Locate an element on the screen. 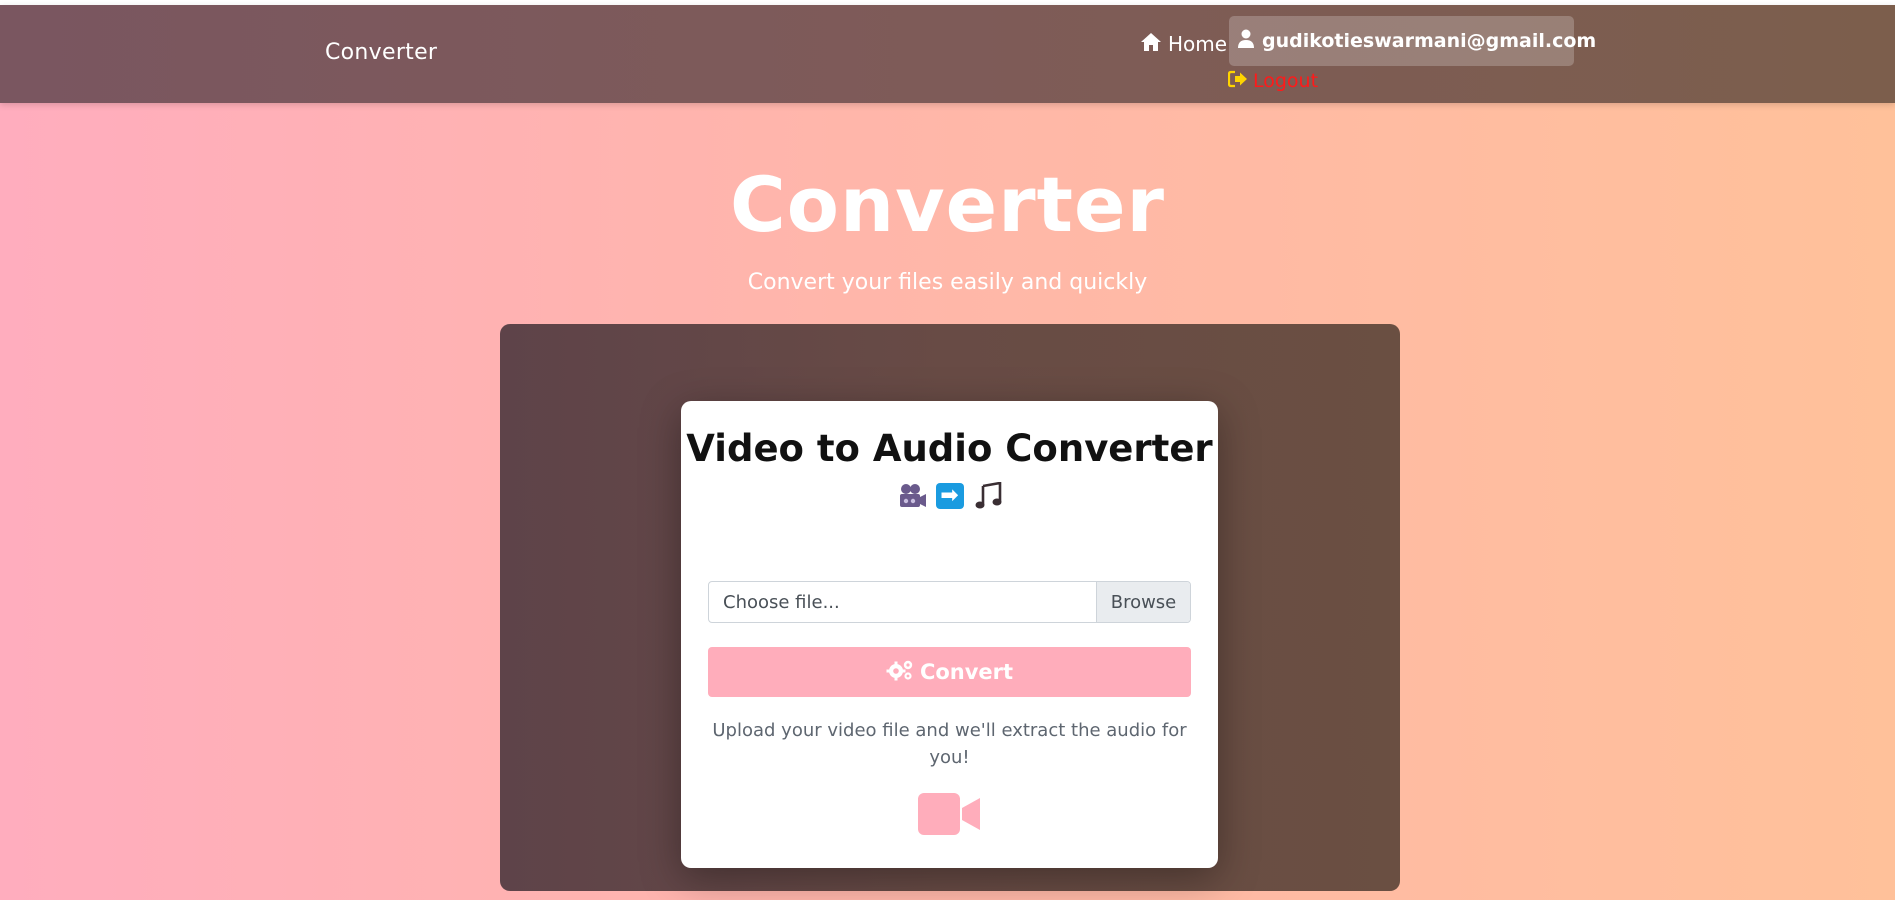 The height and width of the screenshot is (900, 1895). video-camera-icon is located at coordinates (949, 816).